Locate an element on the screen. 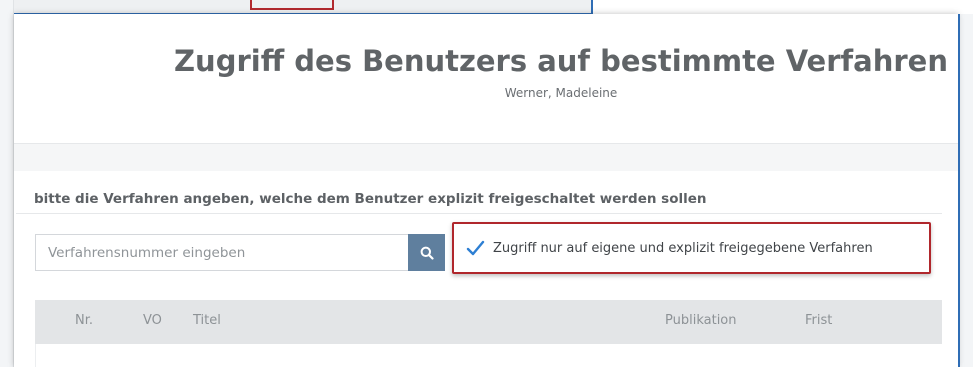  search-icon is located at coordinates (427, 253).